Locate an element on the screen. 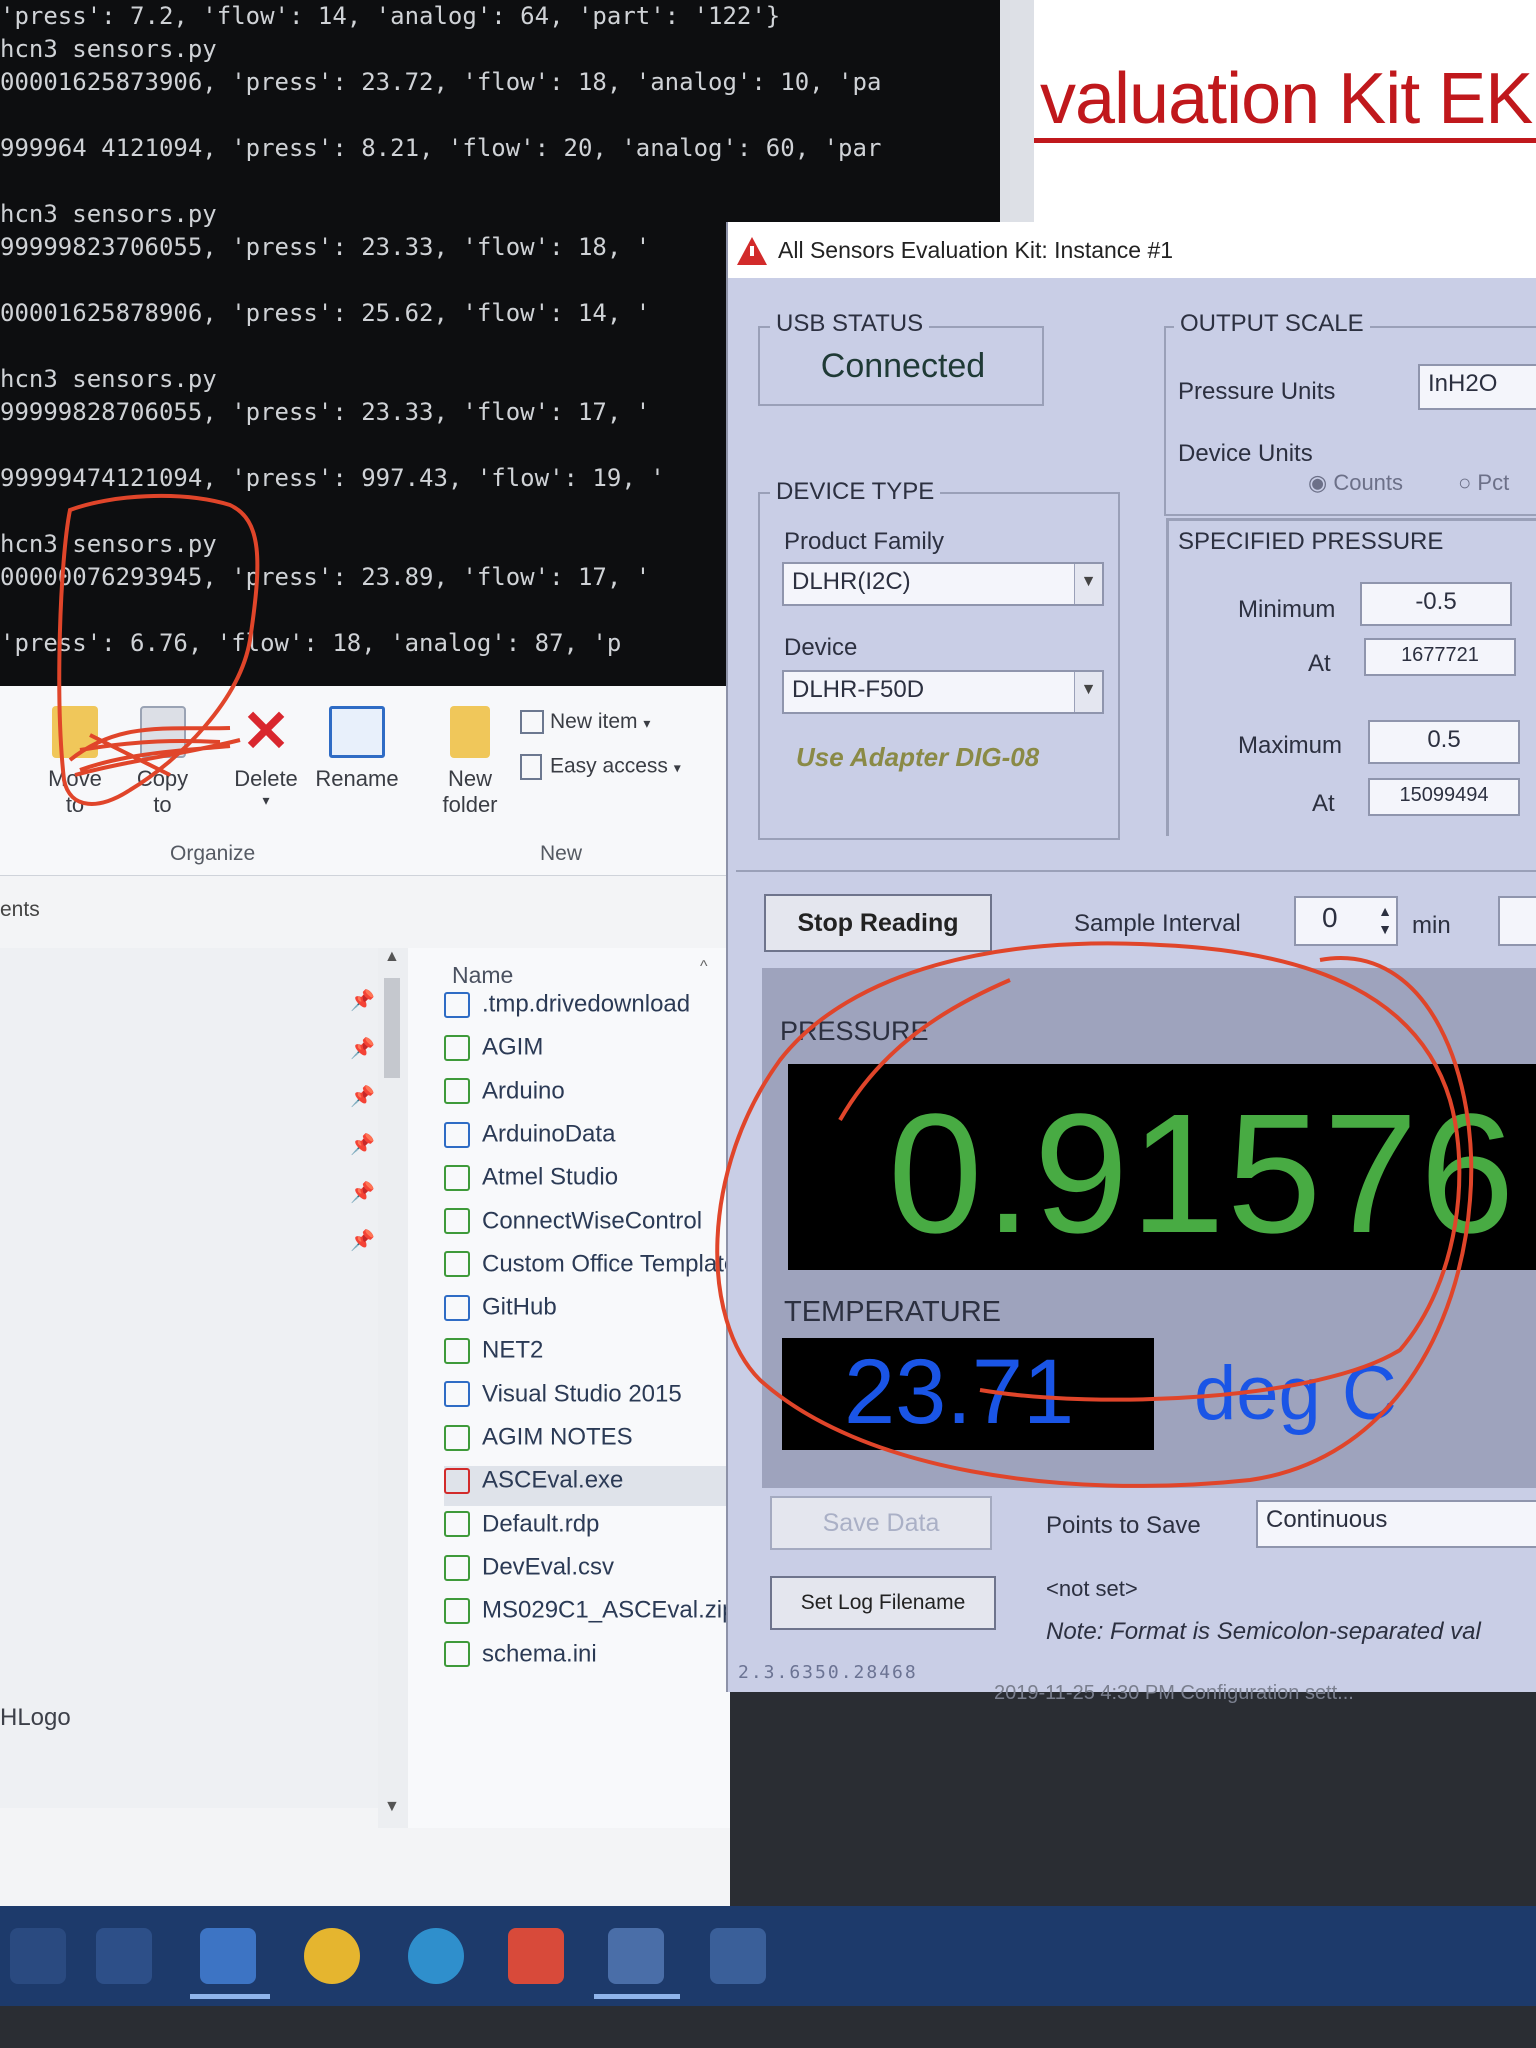  chrome-icon is located at coordinates (332, 1956).